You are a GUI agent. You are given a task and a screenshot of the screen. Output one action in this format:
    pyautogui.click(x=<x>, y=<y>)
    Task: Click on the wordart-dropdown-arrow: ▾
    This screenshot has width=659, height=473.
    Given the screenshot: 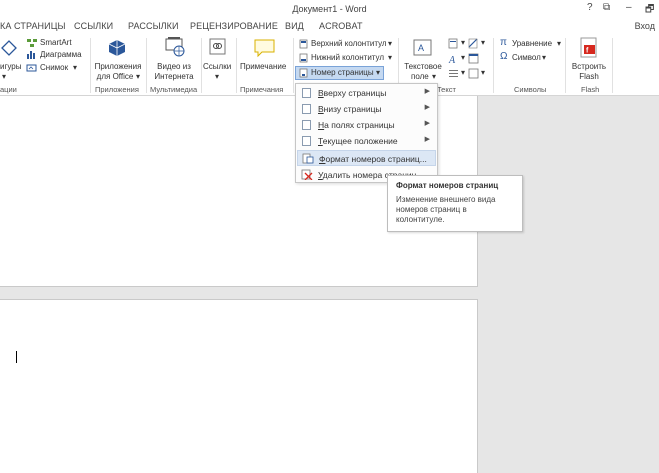 What is the action you would take?
    pyautogui.click(x=463, y=58)
    